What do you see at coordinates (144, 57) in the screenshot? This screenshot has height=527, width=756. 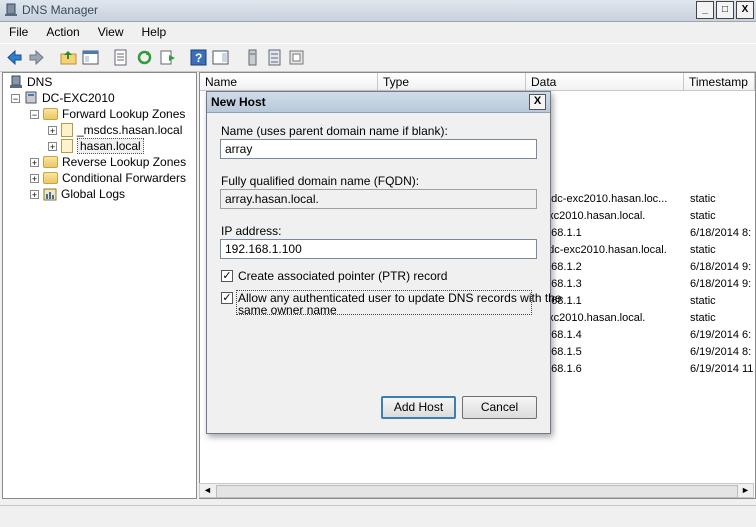 I see `refresh-icon` at bounding box center [144, 57].